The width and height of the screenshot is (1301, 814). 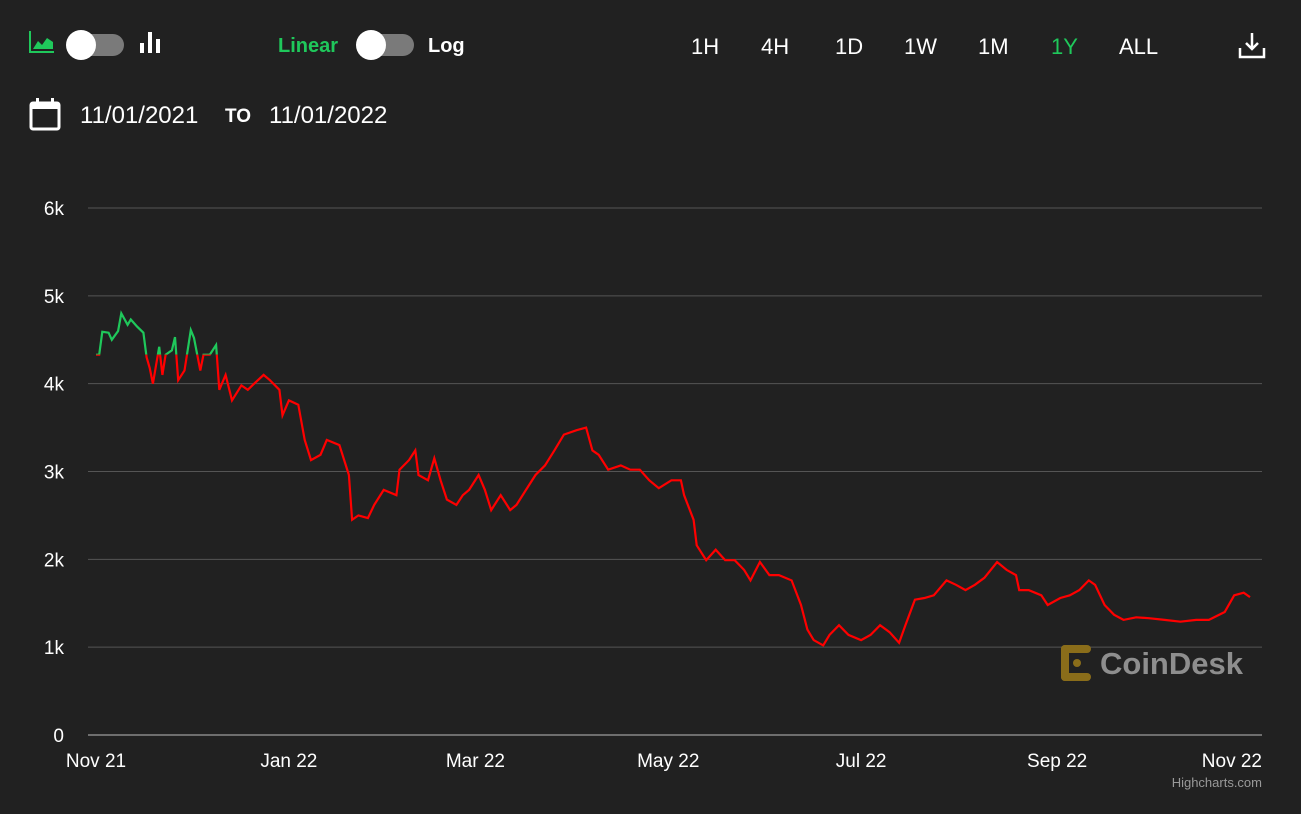 What do you see at coordinates (288, 761) in the screenshot?
I see `x-tick-label: Jan 22` at bounding box center [288, 761].